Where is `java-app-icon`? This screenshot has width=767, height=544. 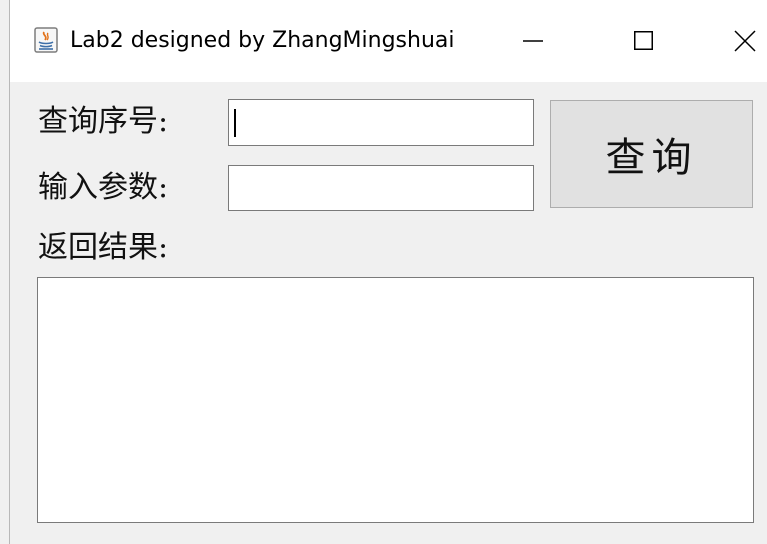
java-app-icon is located at coordinates (46, 40).